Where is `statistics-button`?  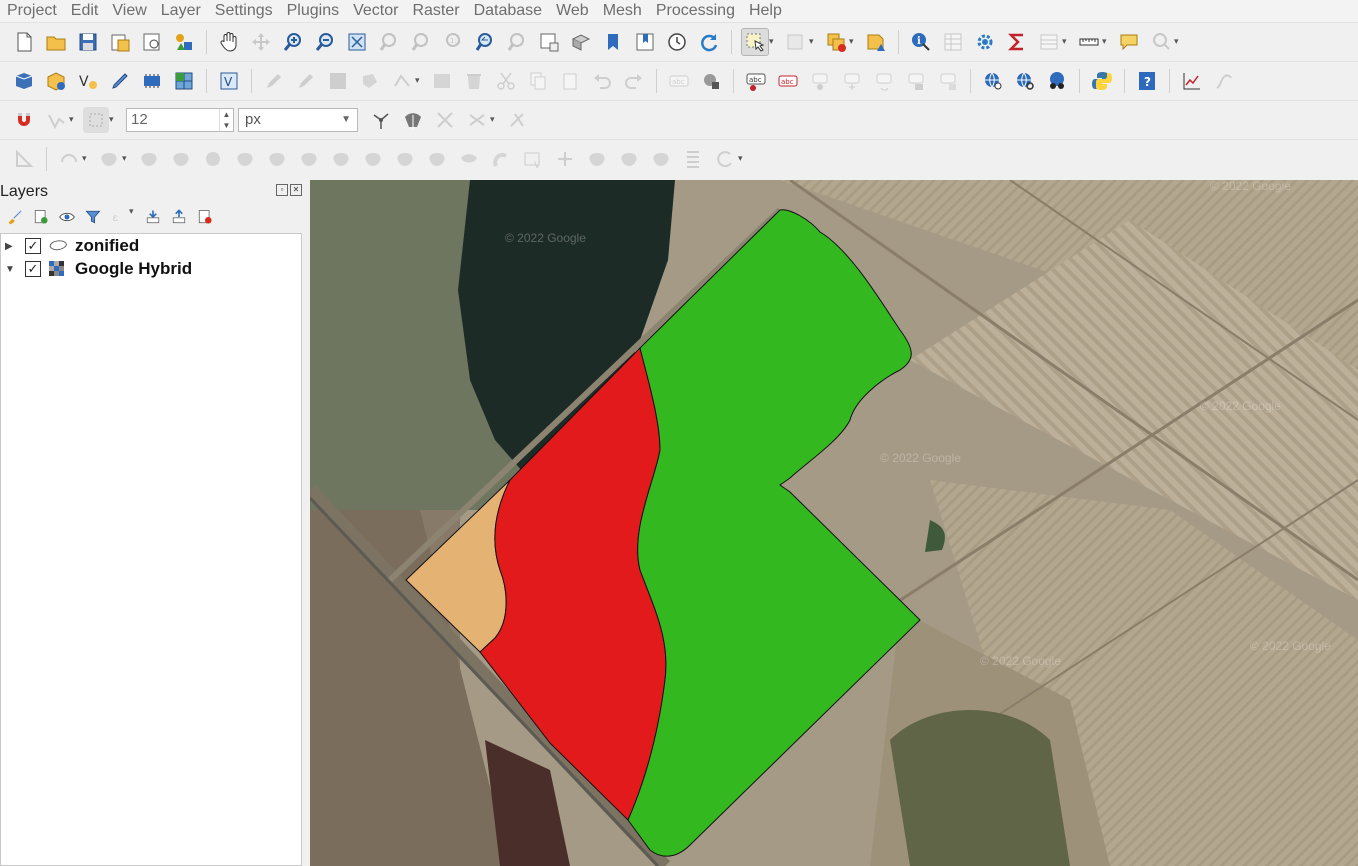 statistics-button is located at coordinates (1017, 42).